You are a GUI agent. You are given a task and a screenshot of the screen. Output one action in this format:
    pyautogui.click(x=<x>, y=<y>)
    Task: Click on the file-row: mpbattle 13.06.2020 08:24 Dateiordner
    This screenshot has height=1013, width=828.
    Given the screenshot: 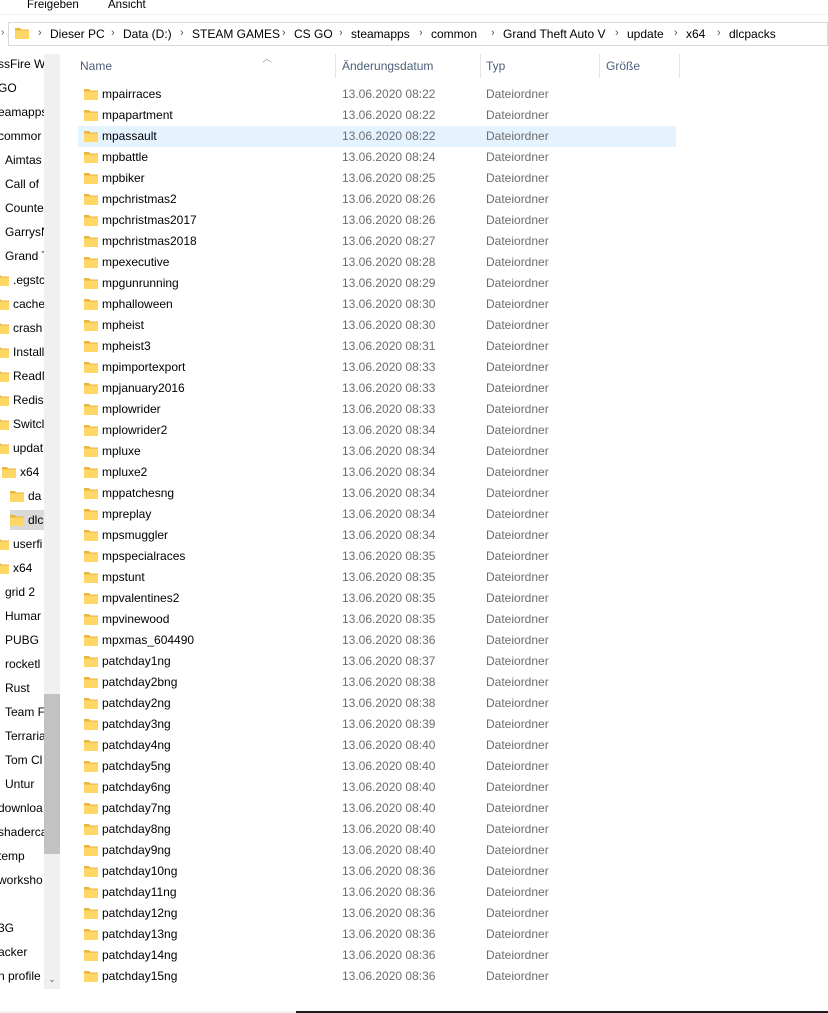 What is the action you would take?
    pyautogui.click(x=377, y=157)
    